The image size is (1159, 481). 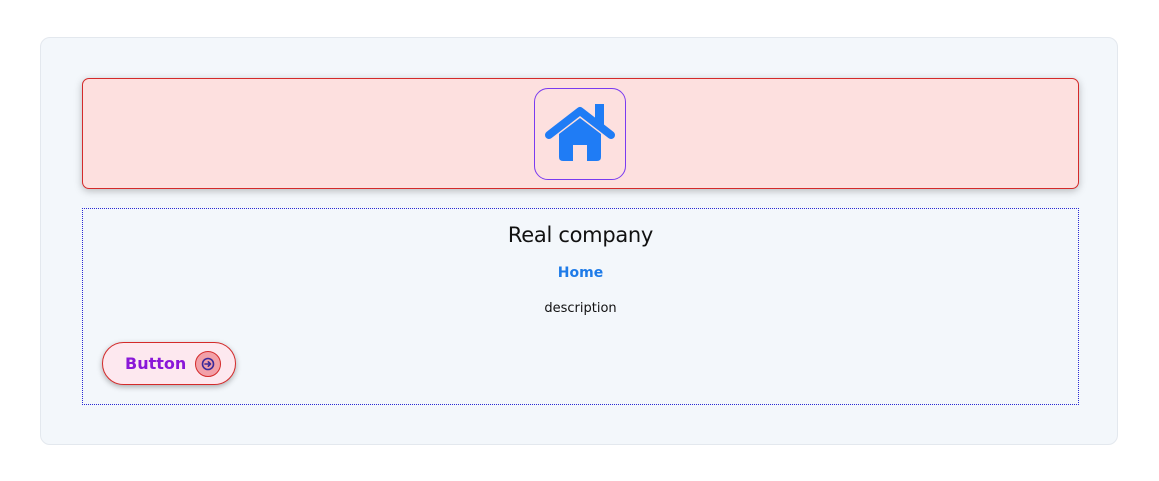 I want to click on button-label: Button, so click(x=156, y=363).